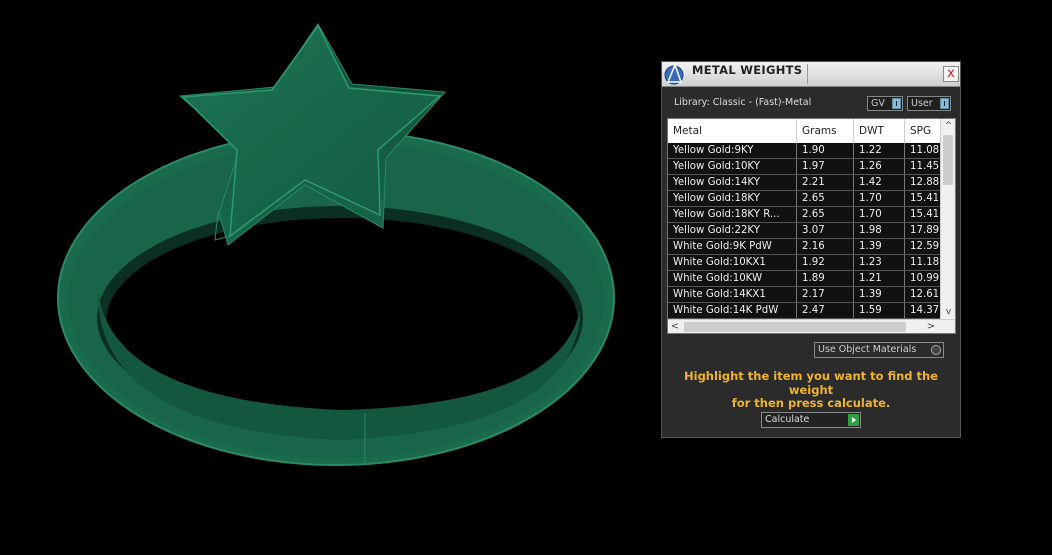 The height and width of the screenshot is (555, 1052). I want to click on table-cell-dwt: 1.26, so click(879, 166).